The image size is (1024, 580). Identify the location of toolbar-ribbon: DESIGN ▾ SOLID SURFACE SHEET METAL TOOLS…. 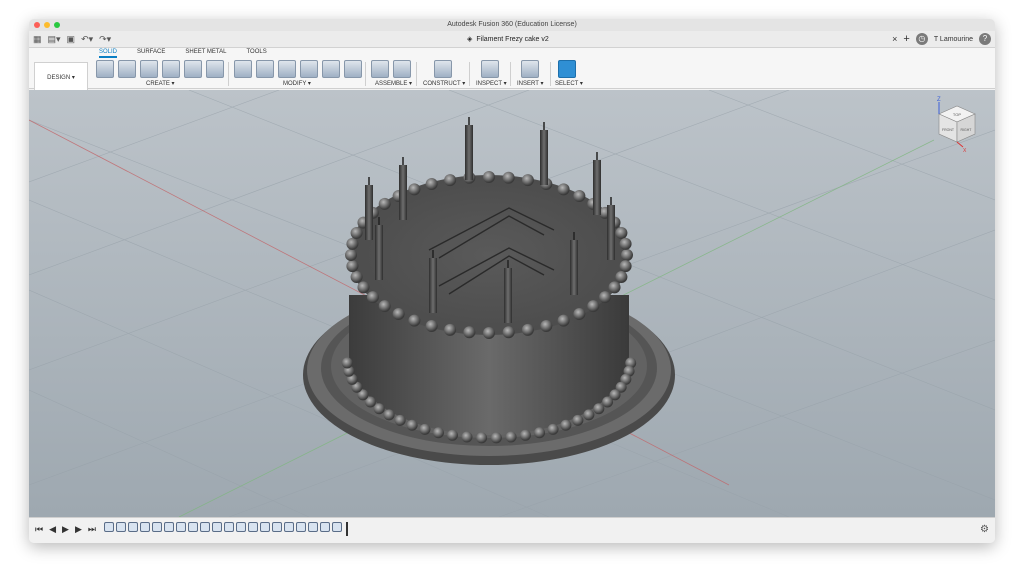
(512, 70).